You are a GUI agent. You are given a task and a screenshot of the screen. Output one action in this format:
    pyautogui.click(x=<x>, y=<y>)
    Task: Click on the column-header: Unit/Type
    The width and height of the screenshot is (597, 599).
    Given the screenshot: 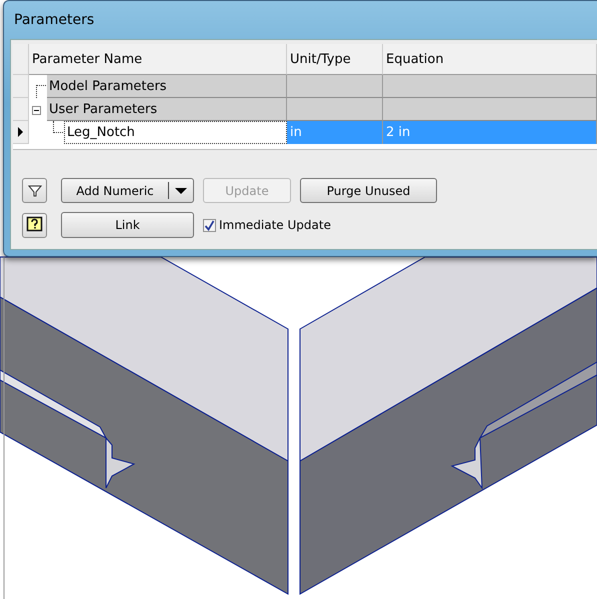 What is the action you would take?
    pyautogui.click(x=335, y=59)
    